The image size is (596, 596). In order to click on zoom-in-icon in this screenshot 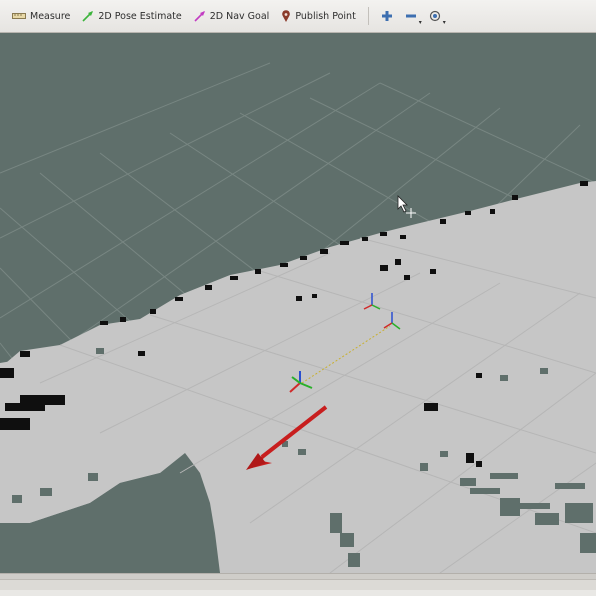, I will do `click(386, 16)`.